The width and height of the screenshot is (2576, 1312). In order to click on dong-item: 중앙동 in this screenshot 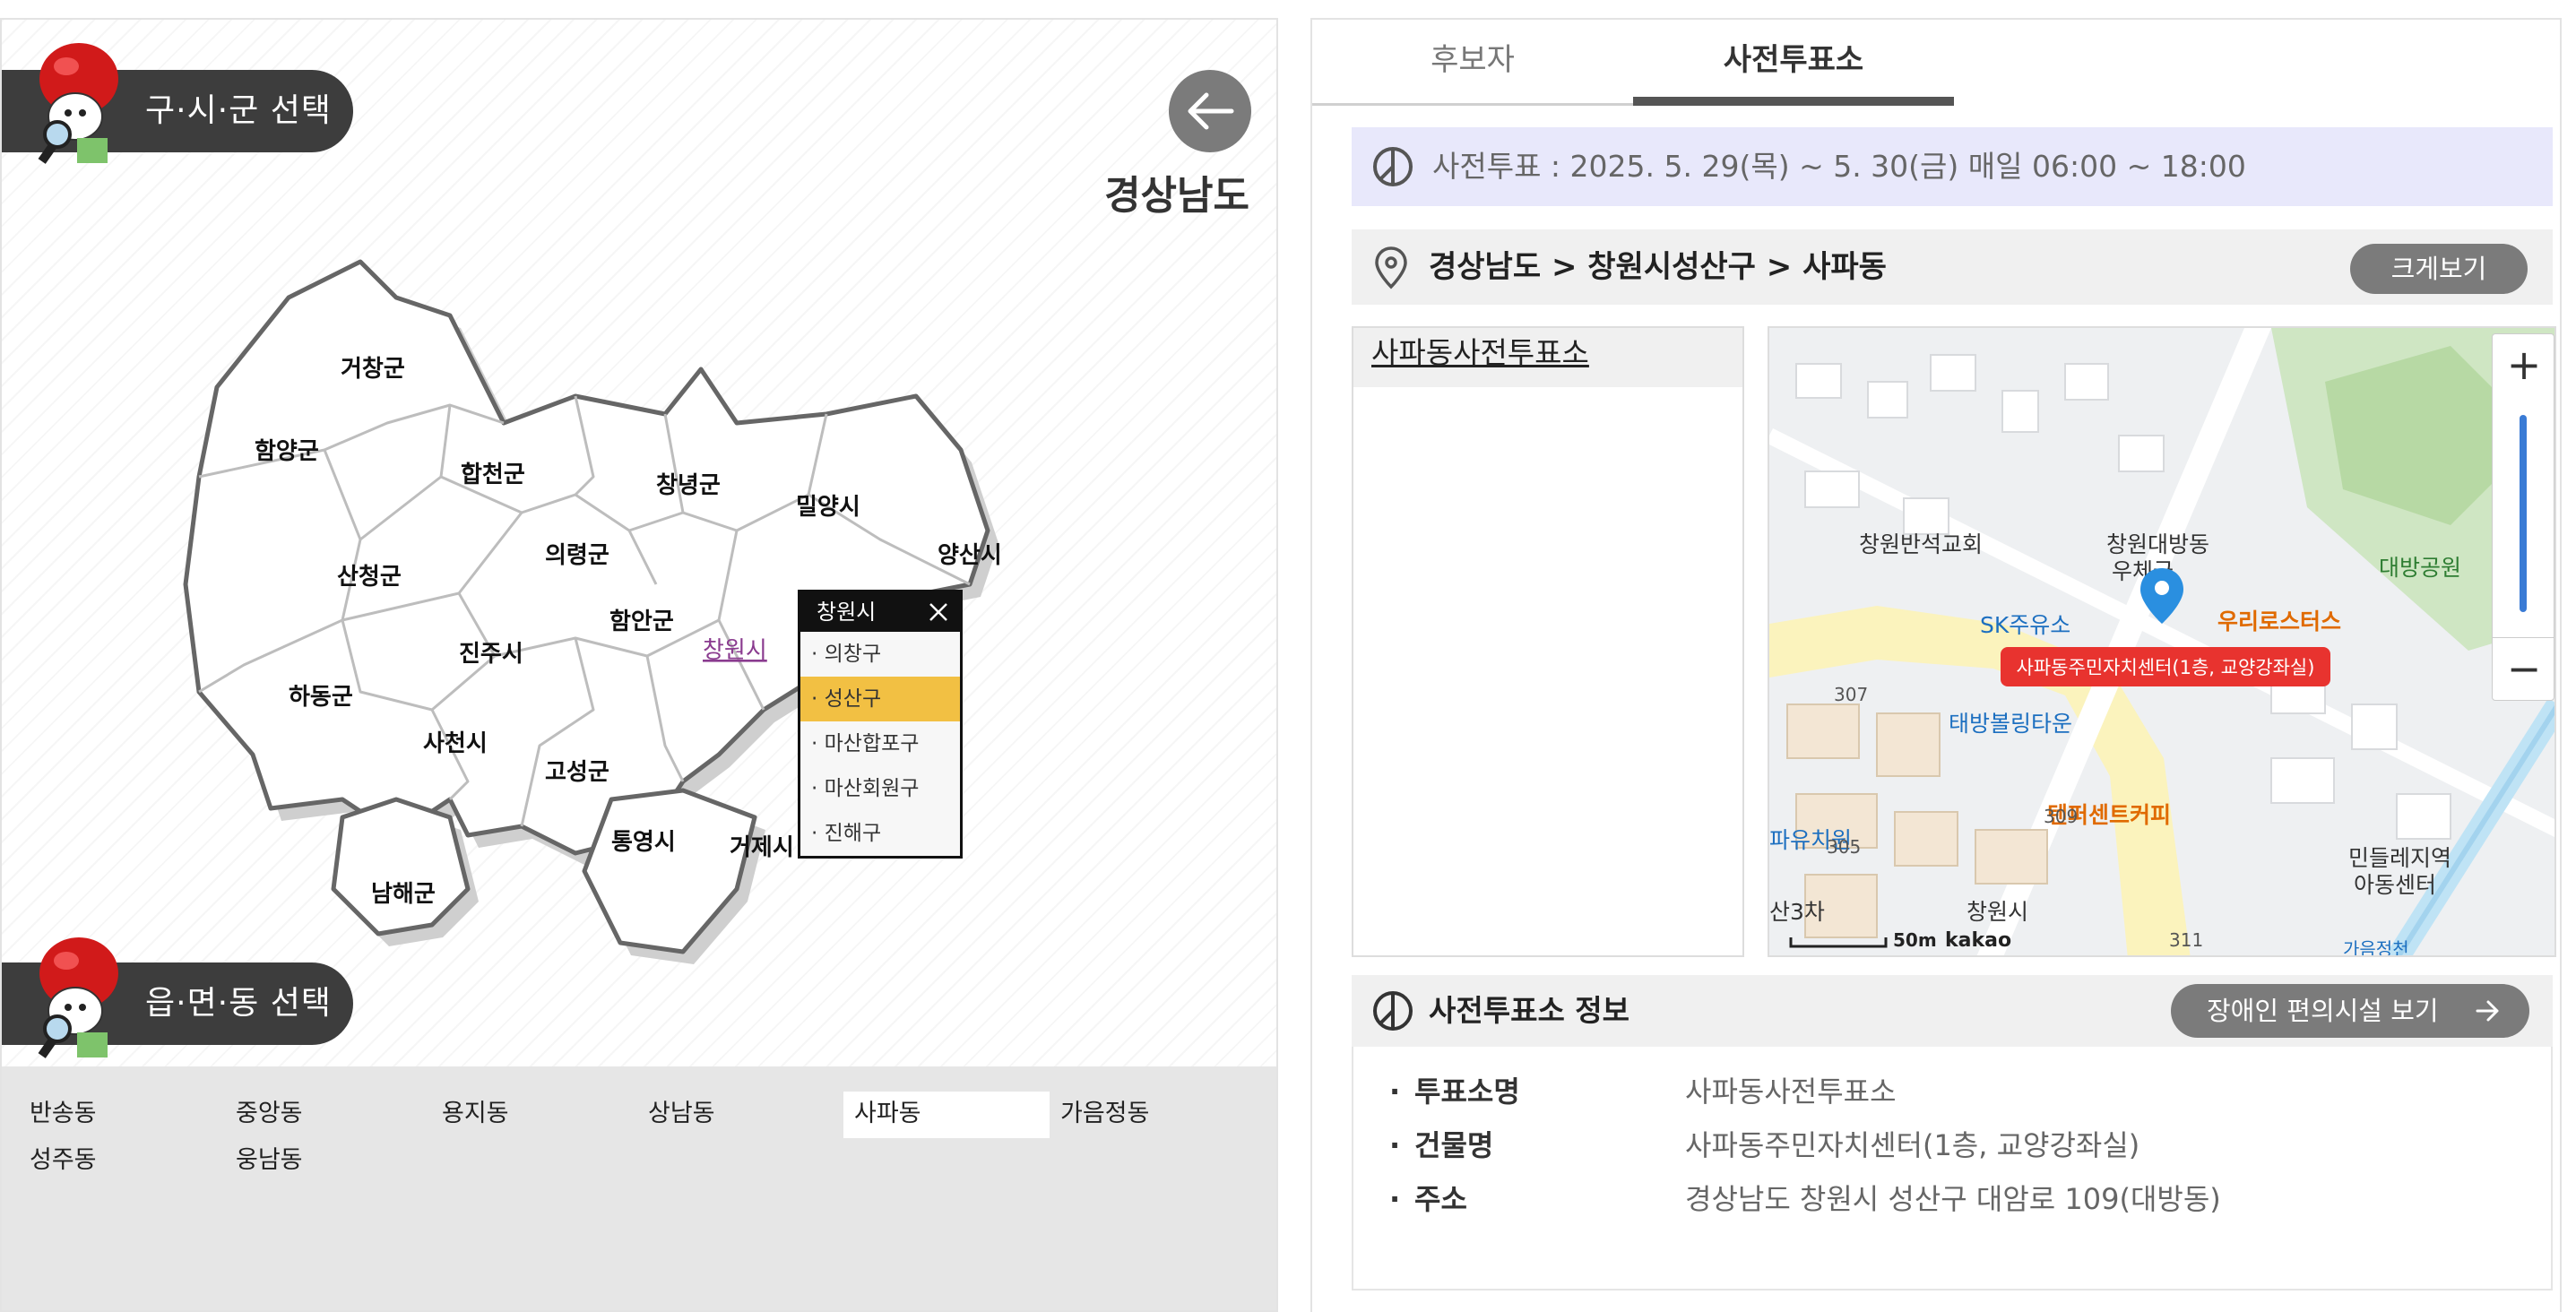, I will do `click(336, 1115)`.